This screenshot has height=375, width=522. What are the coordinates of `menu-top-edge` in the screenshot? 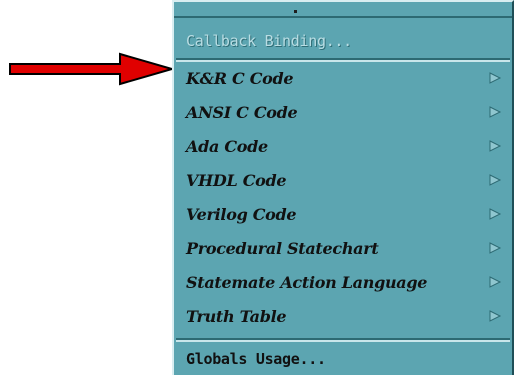 It's located at (343, 10).